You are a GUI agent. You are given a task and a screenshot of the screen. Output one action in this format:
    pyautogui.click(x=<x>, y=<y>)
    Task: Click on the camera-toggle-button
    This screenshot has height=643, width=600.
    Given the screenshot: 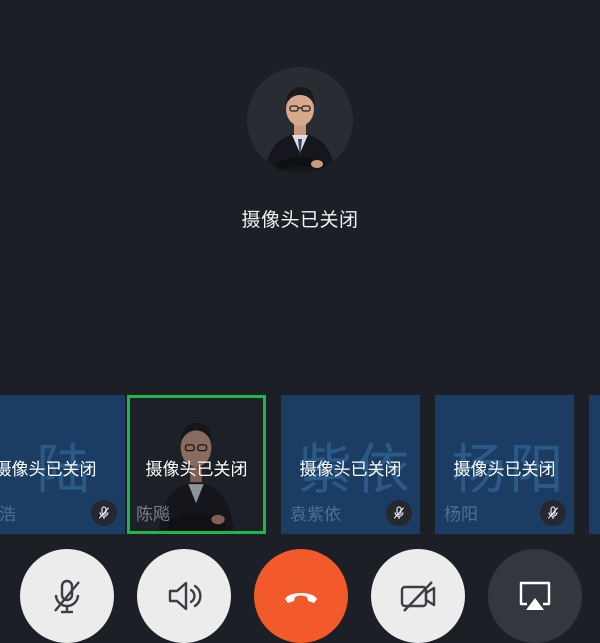 What is the action you would take?
    pyautogui.click(x=418, y=596)
    